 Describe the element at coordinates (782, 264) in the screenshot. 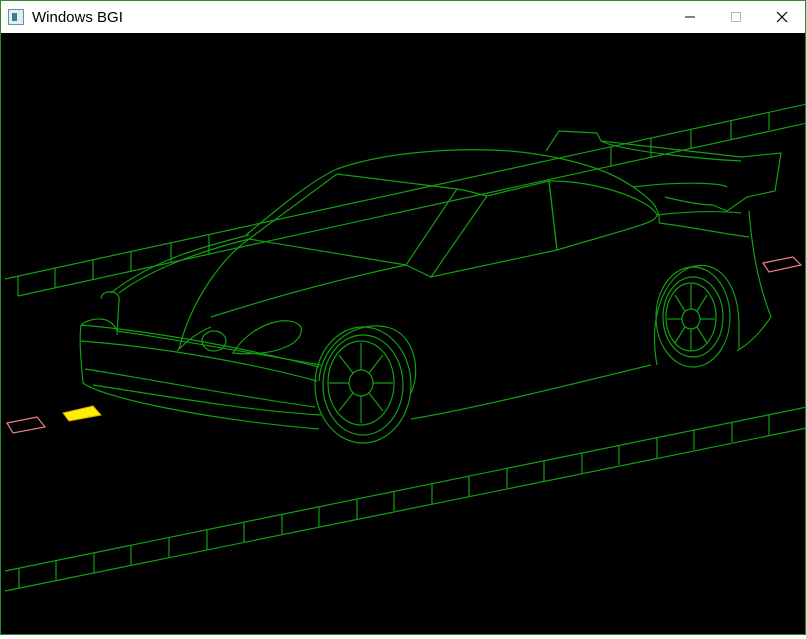

I see `reflector-right` at that location.